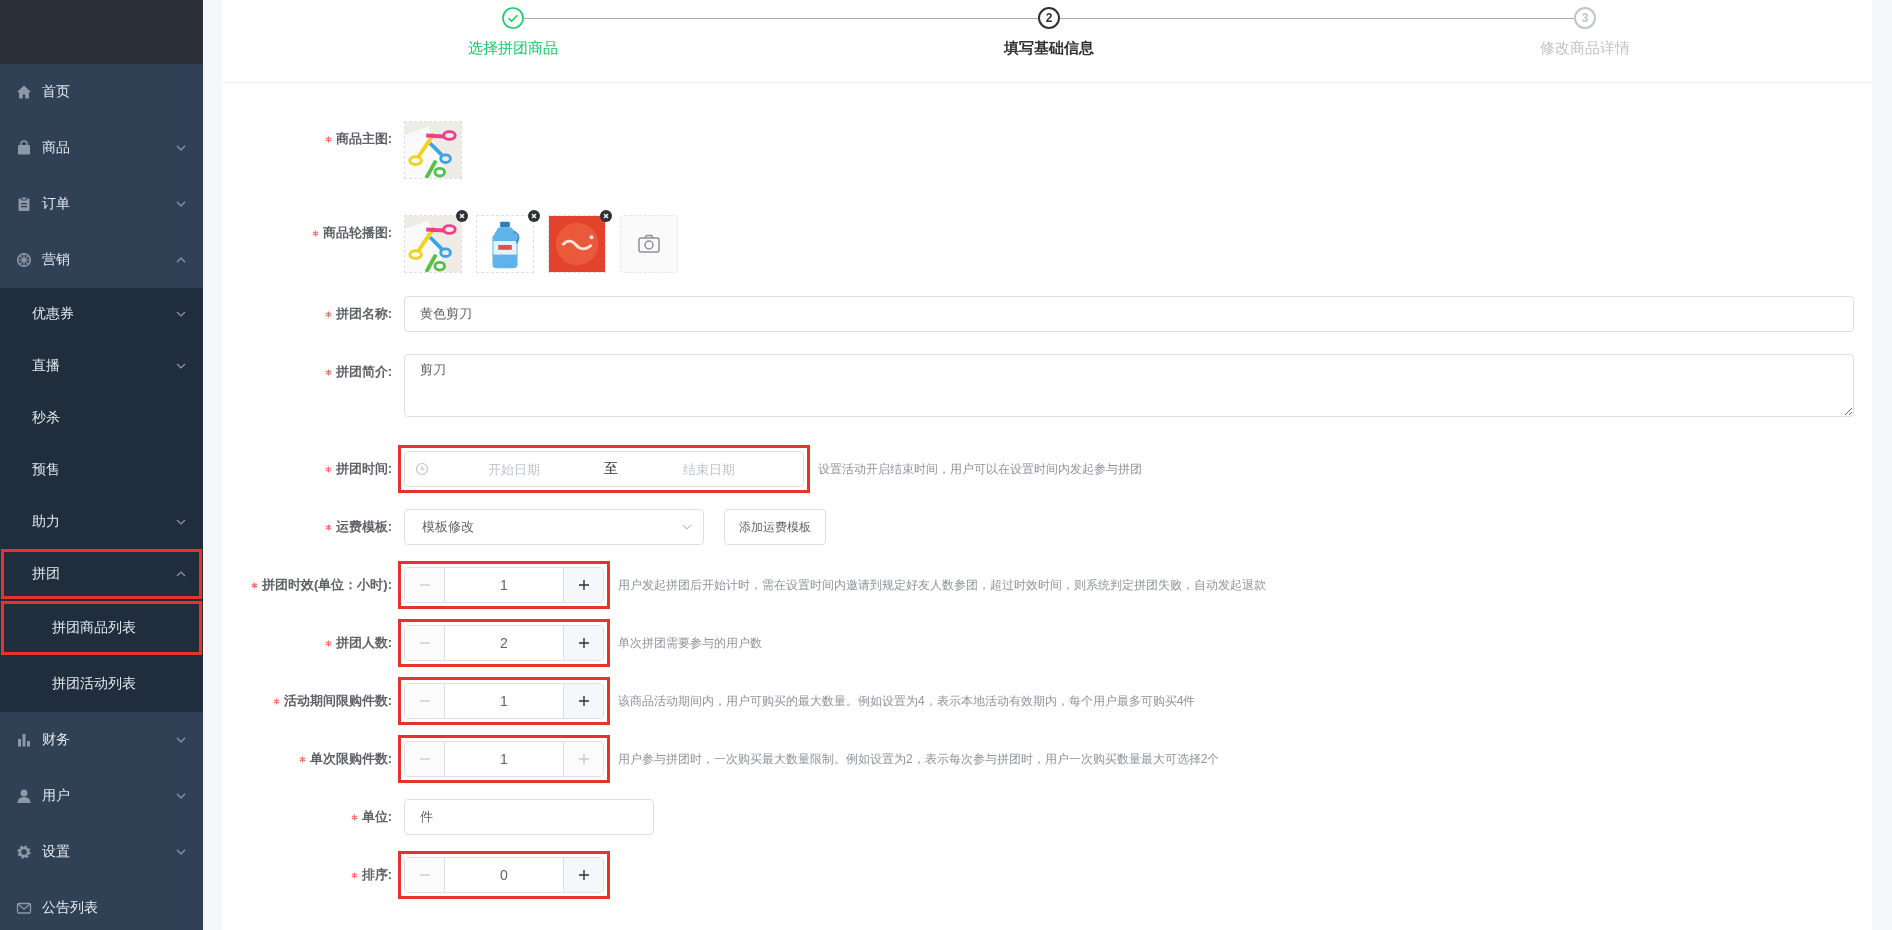 The width and height of the screenshot is (1892, 930). I want to click on number-field: 2, so click(504, 643).